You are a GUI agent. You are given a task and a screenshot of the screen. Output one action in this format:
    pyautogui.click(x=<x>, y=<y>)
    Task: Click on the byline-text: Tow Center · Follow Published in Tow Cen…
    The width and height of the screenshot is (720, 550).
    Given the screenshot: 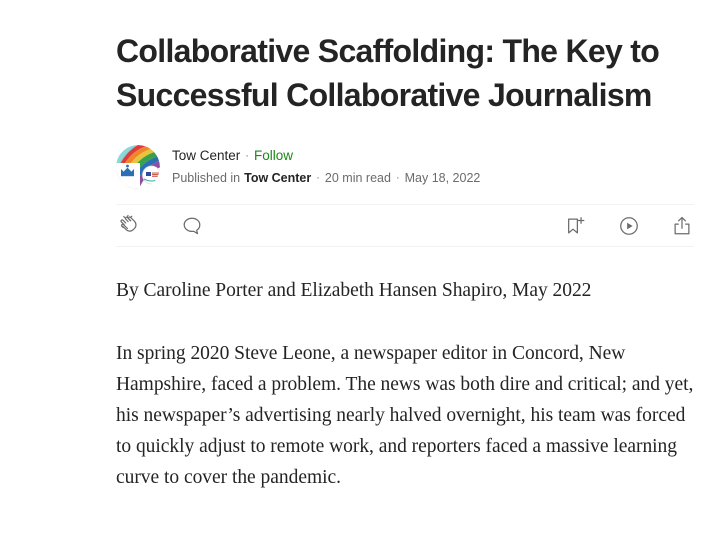 What is the action you would take?
    pyautogui.click(x=326, y=167)
    